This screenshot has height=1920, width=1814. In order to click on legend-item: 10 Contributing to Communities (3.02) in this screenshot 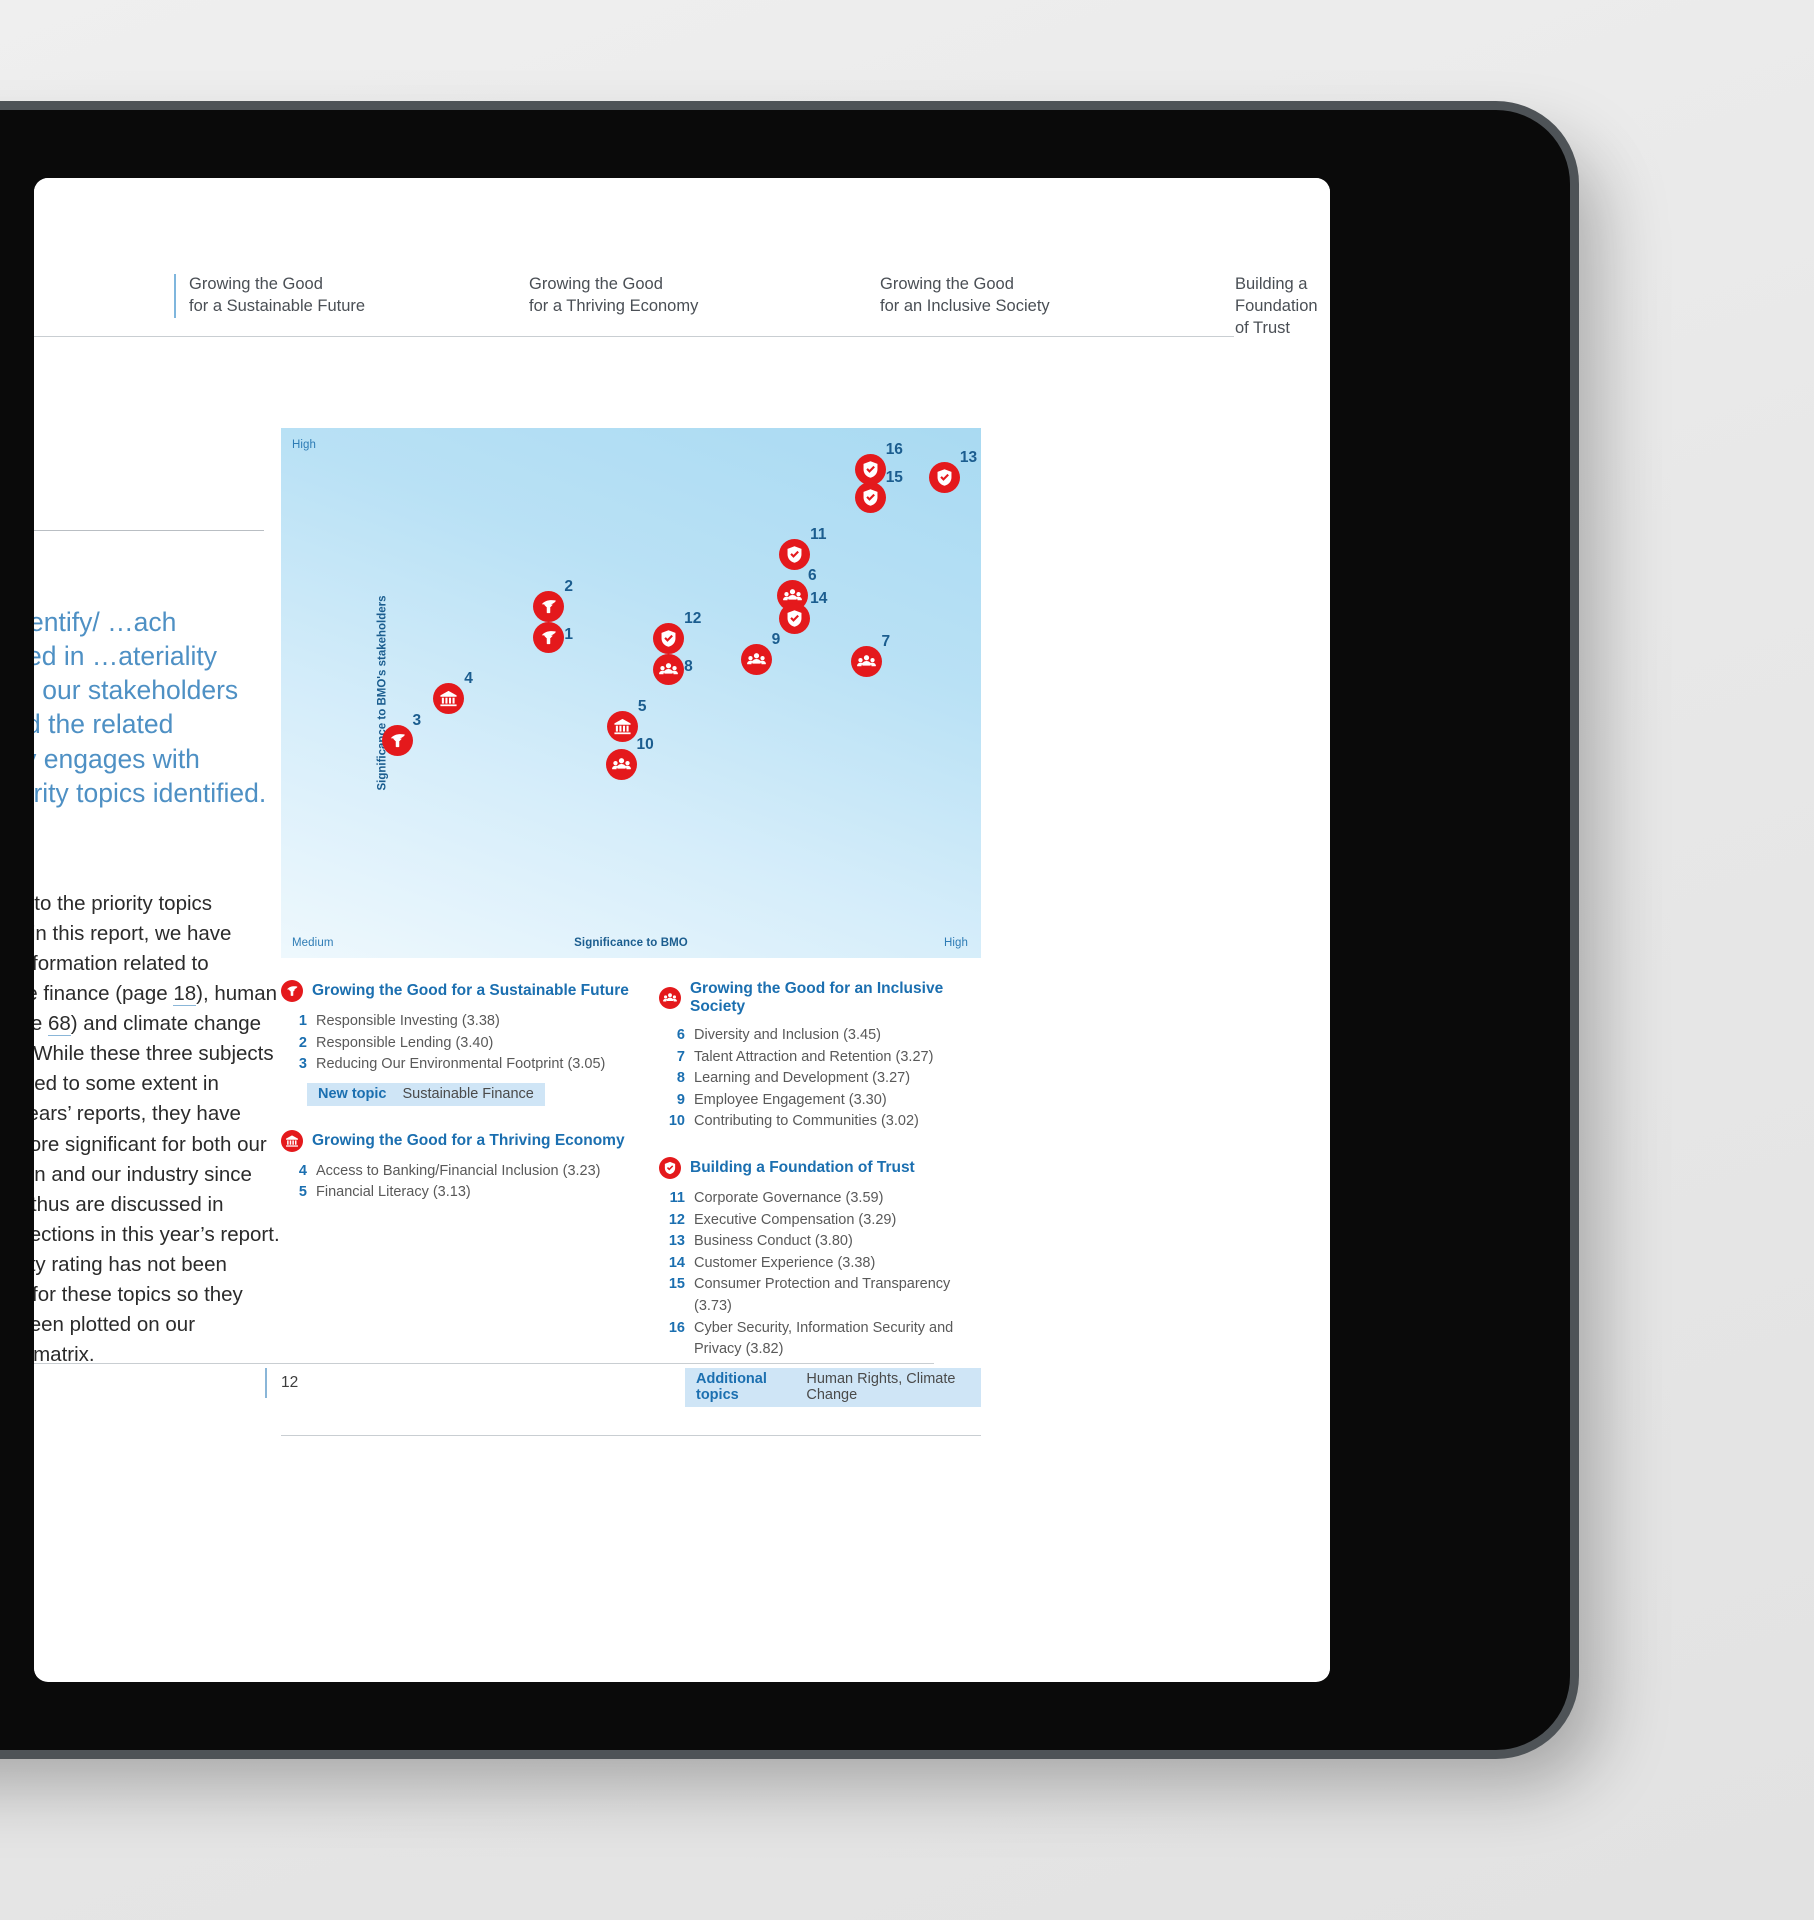, I will do `click(820, 1122)`.